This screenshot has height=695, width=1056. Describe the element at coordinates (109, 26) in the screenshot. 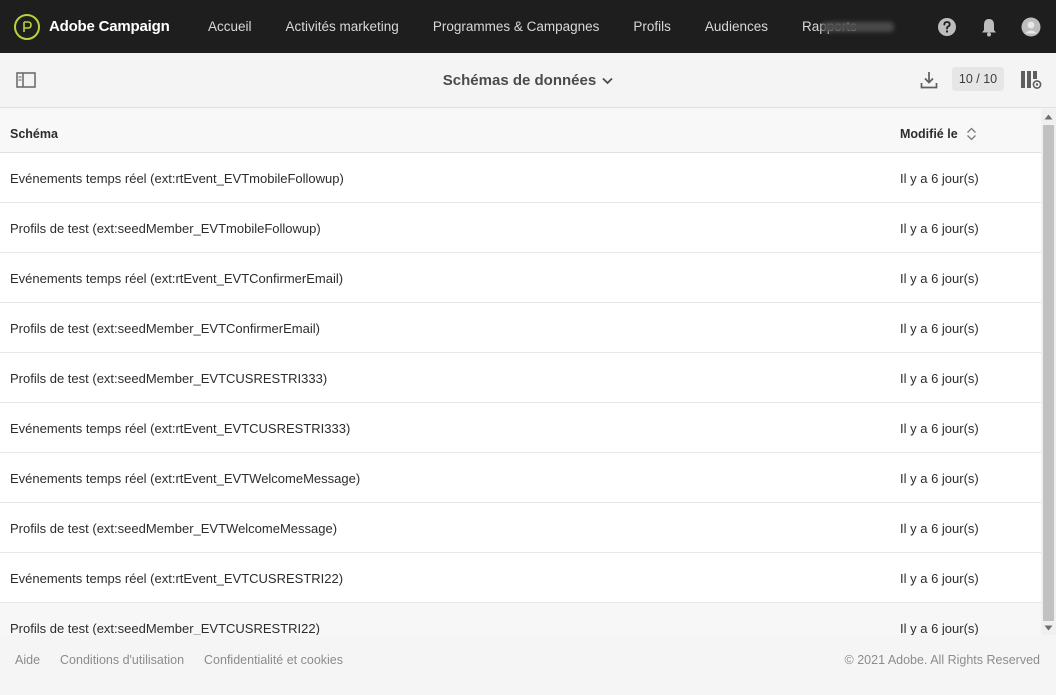

I see `brand-name: Adobe Campaign` at that location.